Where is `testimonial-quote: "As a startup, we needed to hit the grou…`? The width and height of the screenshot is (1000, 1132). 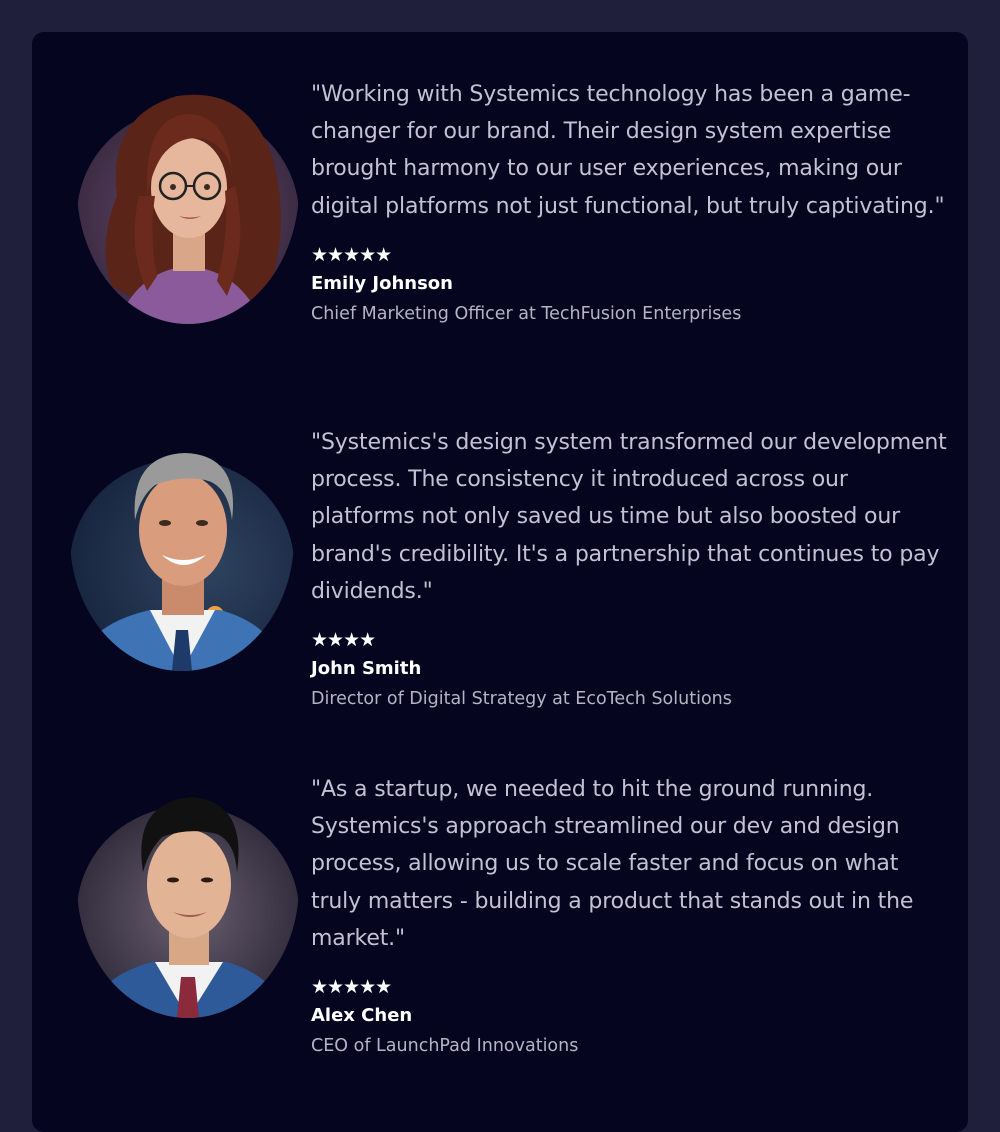 testimonial-quote: "As a startup, we needed to hit the grou… is located at coordinates (612, 864).